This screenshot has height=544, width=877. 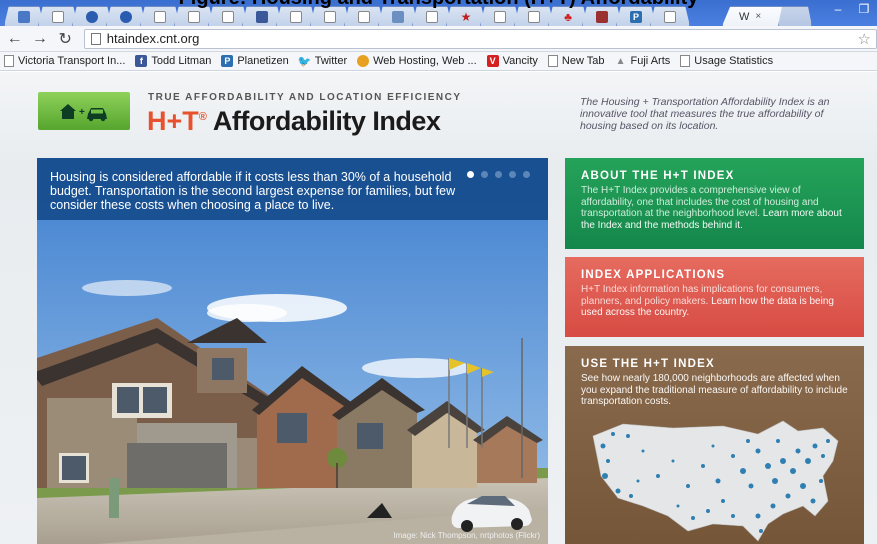 I want to click on forward-arrow-icon: →, so click(x=39, y=39).